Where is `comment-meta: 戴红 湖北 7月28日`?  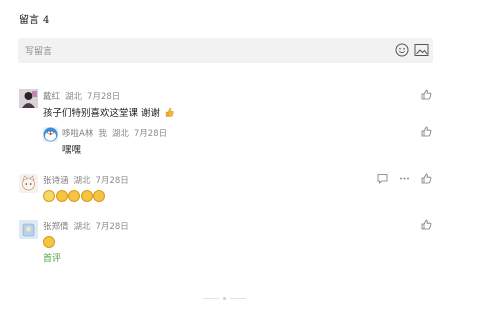
comment-meta: 戴红 湖北 7月28日 is located at coordinates (81, 96).